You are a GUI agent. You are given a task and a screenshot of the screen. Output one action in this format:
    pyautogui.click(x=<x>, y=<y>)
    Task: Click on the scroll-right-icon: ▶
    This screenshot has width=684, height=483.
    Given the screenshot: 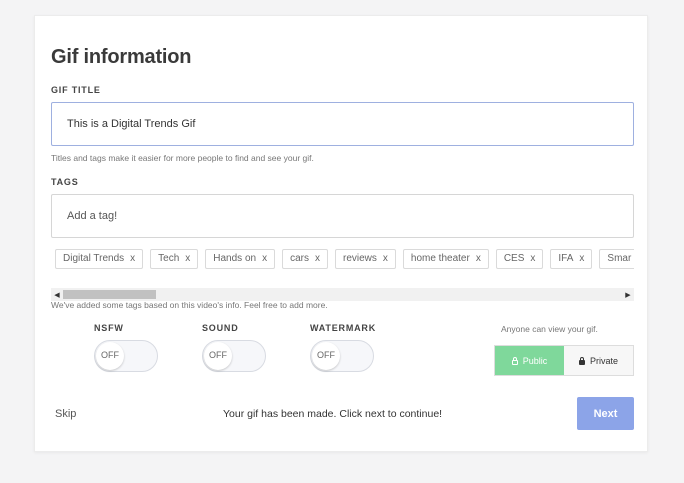 What is the action you would take?
    pyautogui.click(x=628, y=294)
    